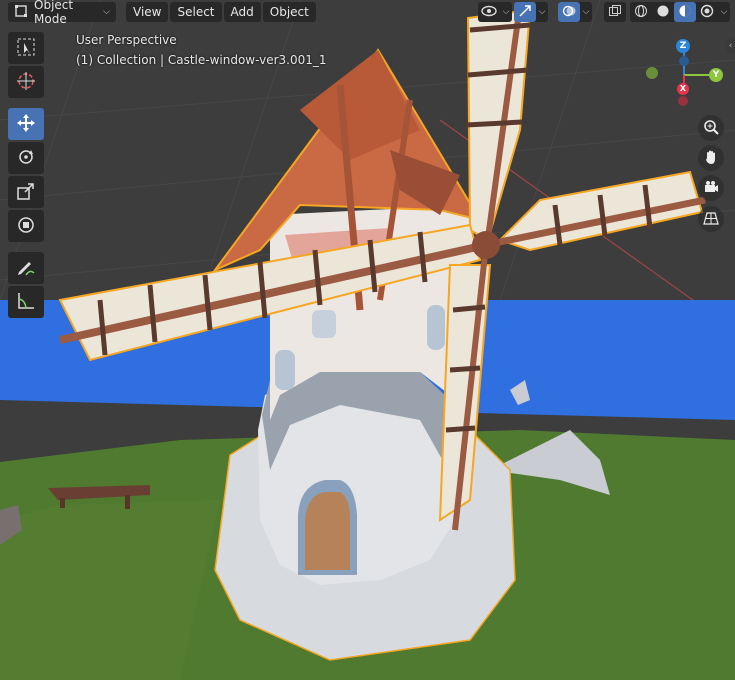 This screenshot has width=735, height=680. What do you see at coordinates (196, 12) in the screenshot?
I see `menu-select: Select` at bounding box center [196, 12].